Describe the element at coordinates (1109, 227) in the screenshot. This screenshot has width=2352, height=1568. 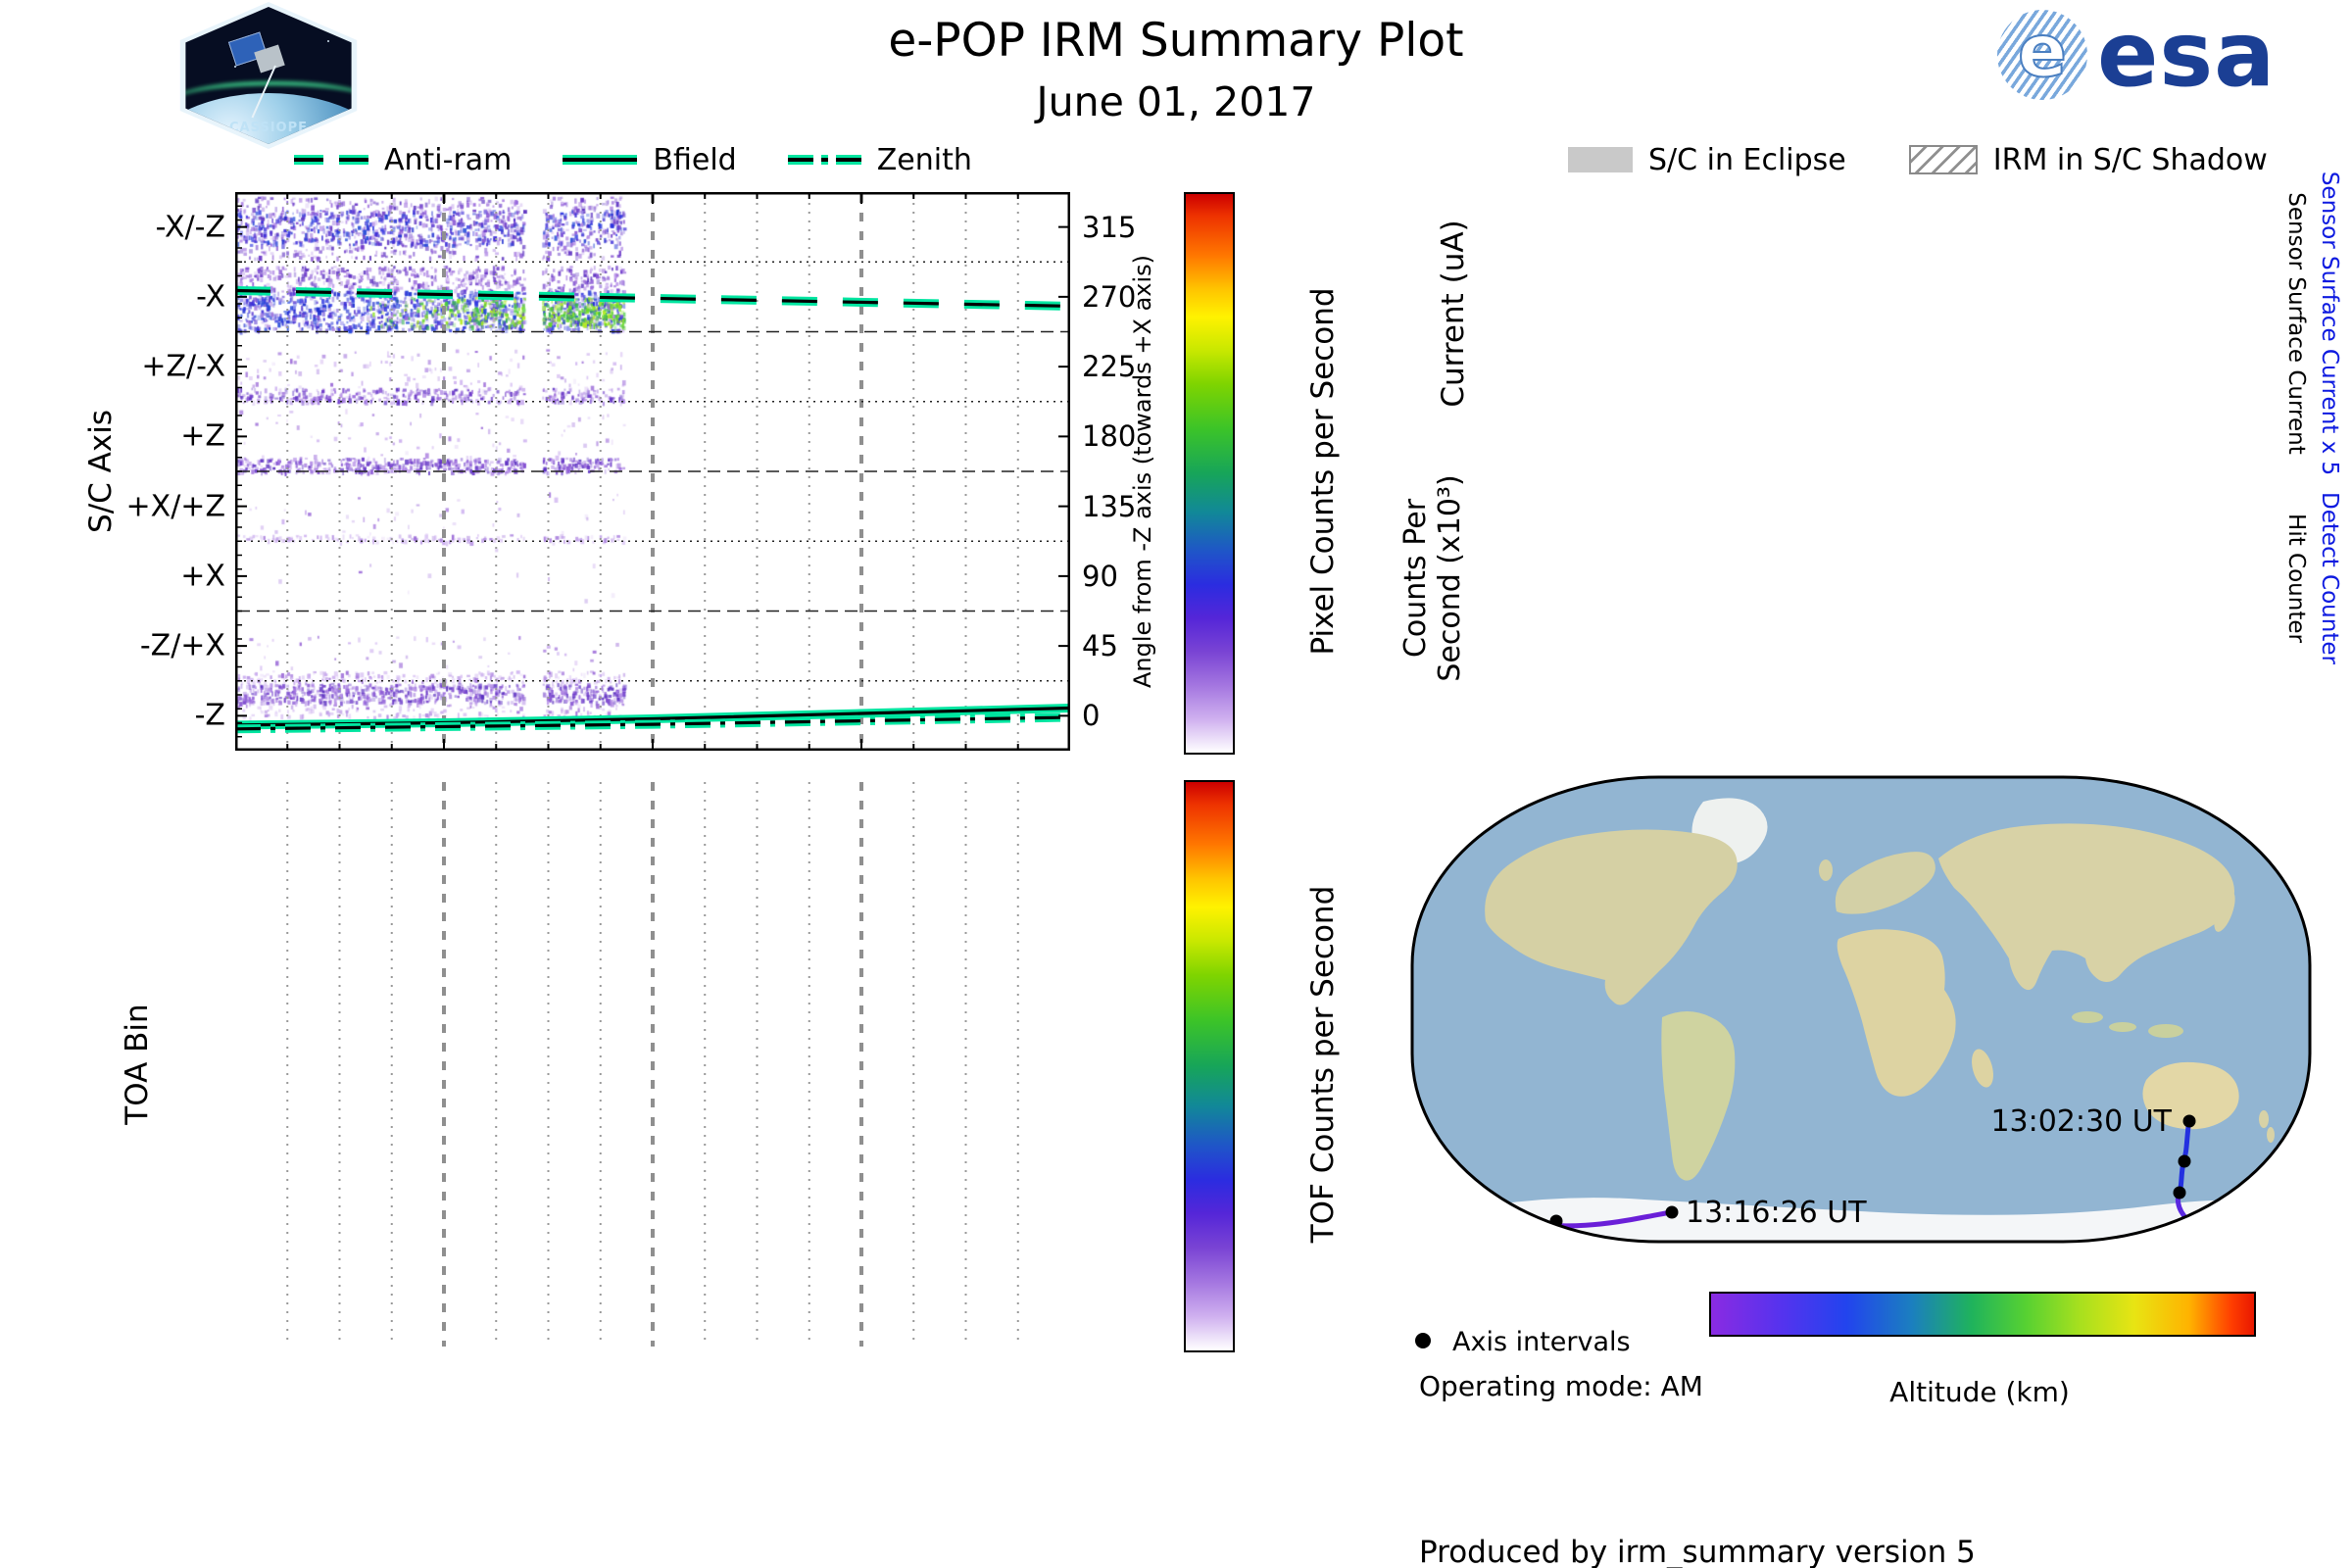
I see `angle-tick-label: 315` at that location.